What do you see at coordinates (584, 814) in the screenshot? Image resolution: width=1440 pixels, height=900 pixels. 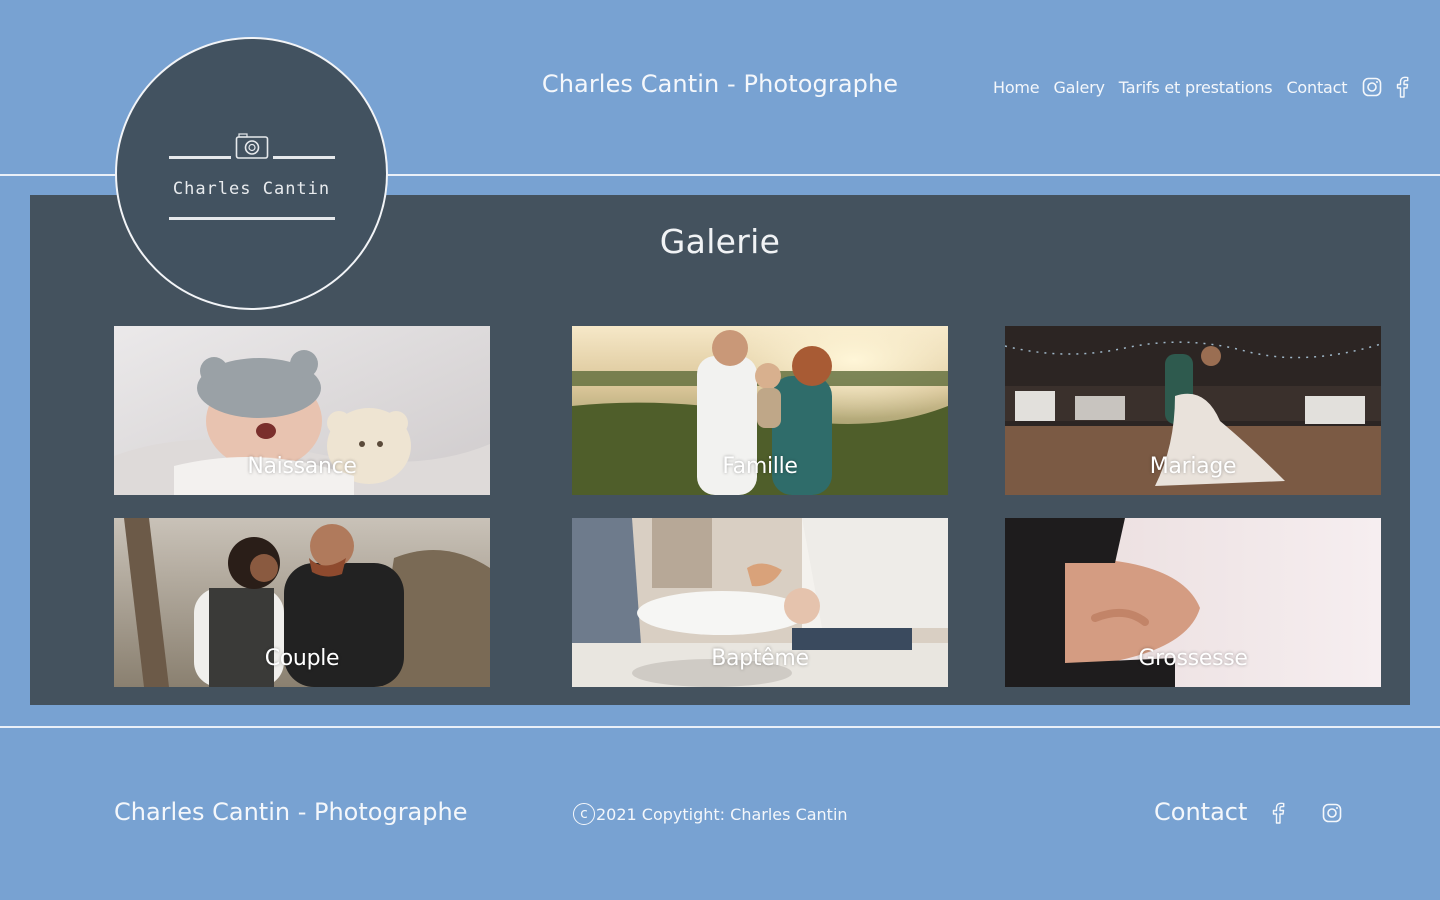 I see `copyright-icon: c` at bounding box center [584, 814].